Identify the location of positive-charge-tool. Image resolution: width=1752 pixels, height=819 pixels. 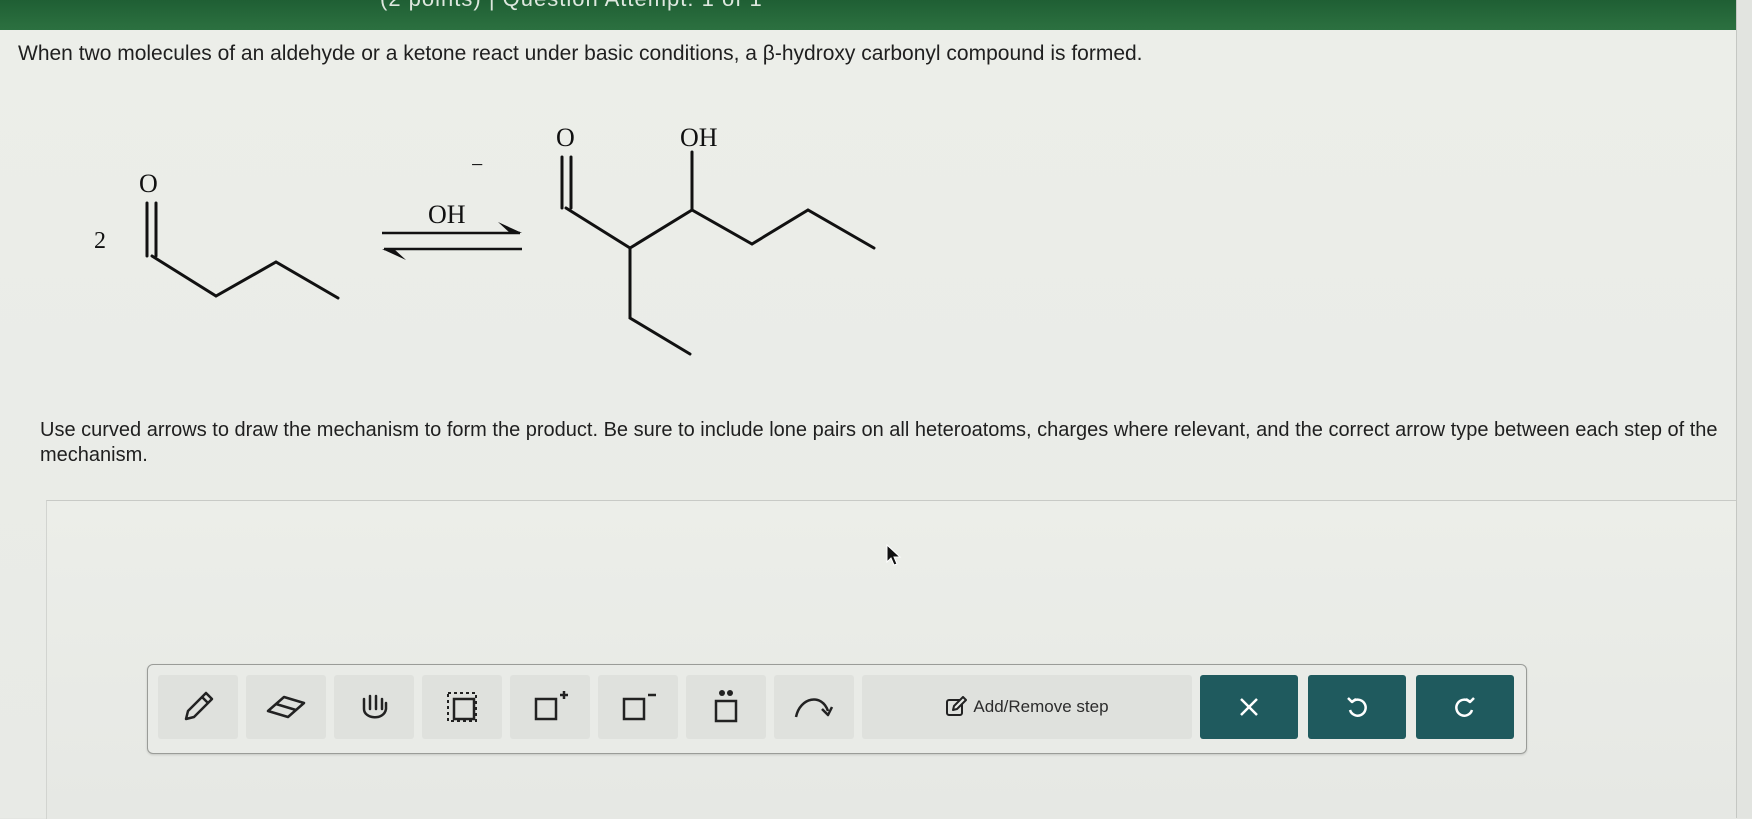
(550, 707).